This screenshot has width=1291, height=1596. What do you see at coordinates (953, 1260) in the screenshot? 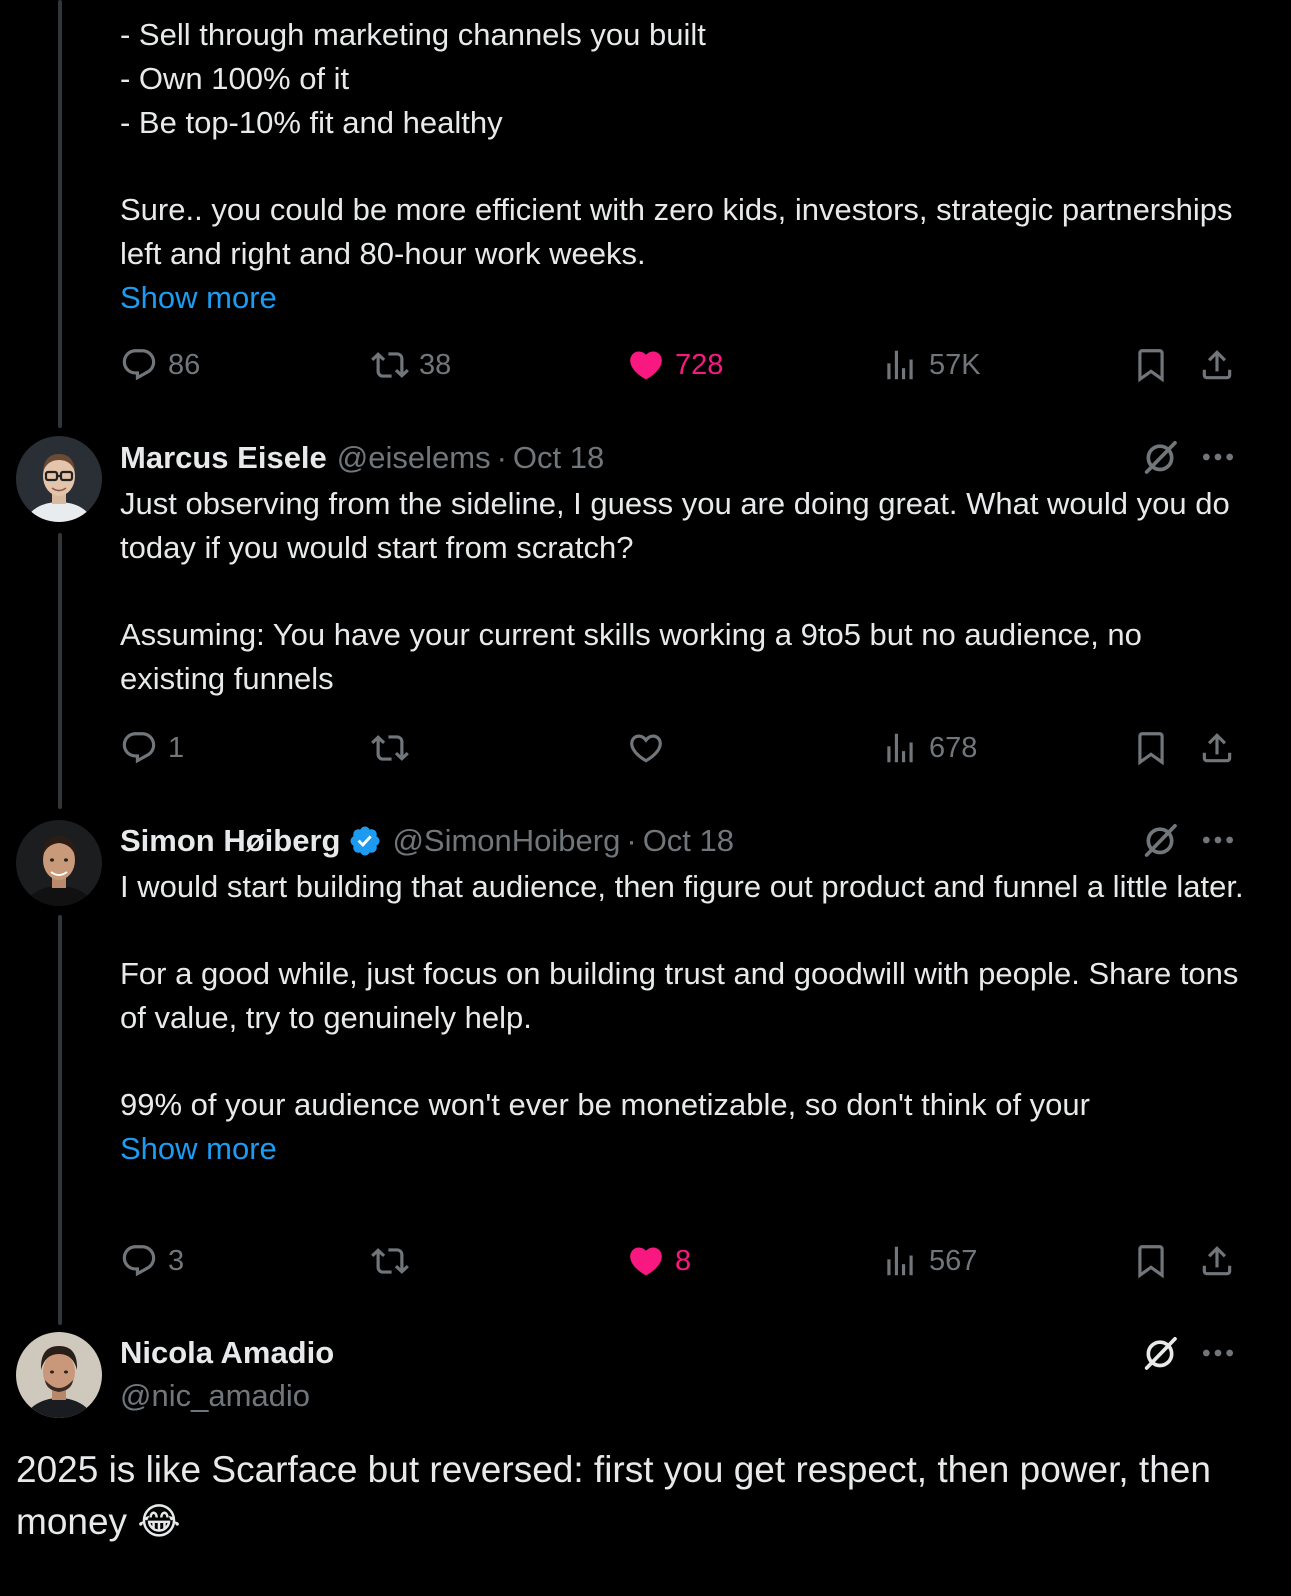
I see `view-count: 567` at bounding box center [953, 1260].